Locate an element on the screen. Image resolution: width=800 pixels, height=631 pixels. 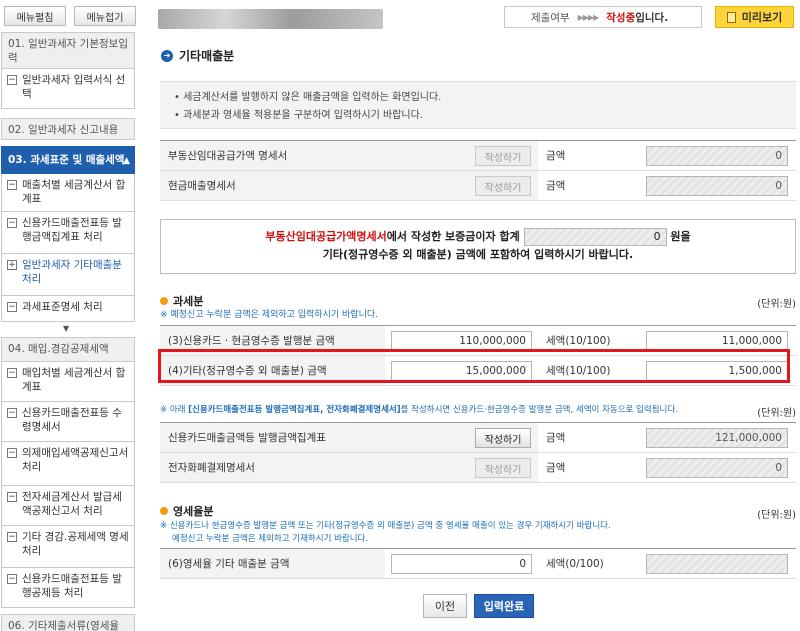
sidebar-item-label: 신용카드매출전표등 발행금액집계표 처리 is located at coordinates (72, 230).